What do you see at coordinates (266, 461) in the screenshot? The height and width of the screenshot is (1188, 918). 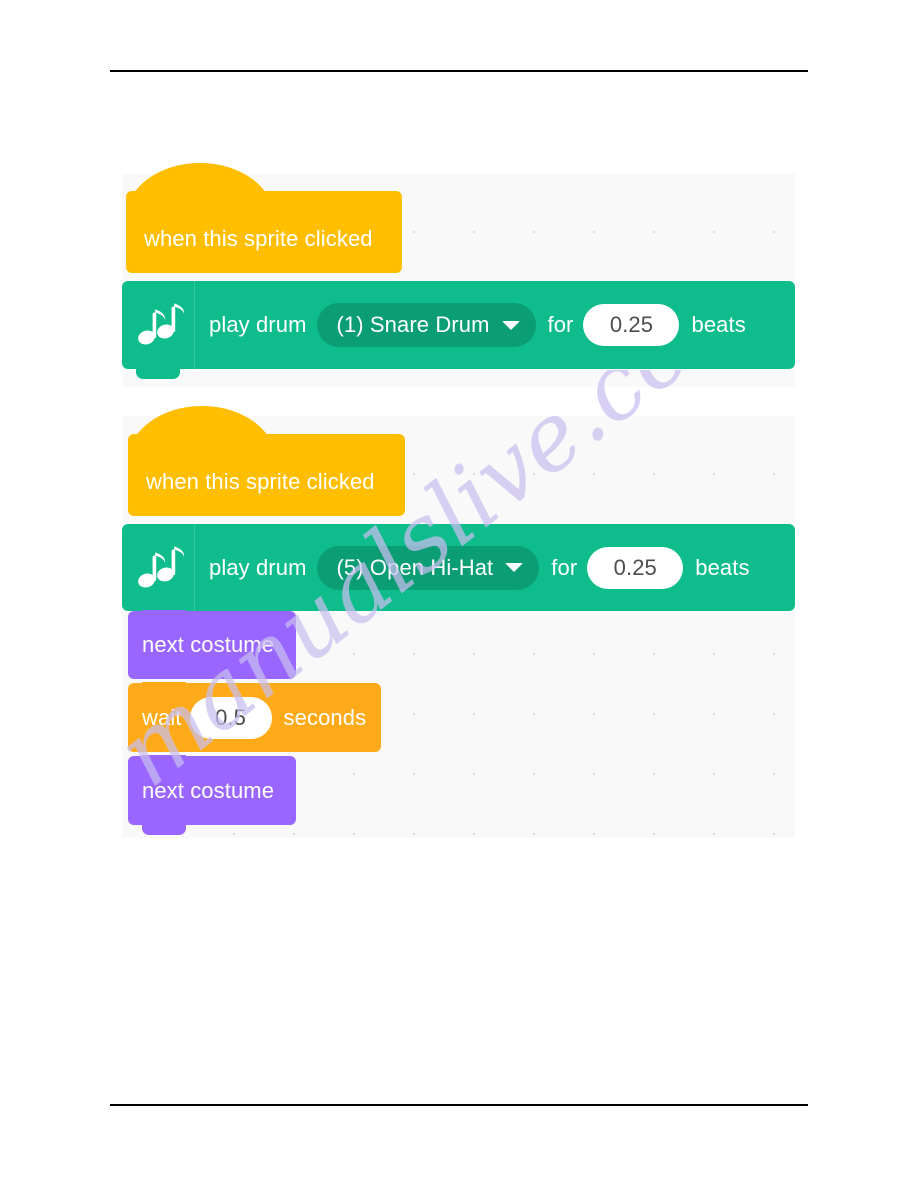 I see `block-when-this-sprite-clicked-2: when this sprite clicked` at bounding box center [266, 461].